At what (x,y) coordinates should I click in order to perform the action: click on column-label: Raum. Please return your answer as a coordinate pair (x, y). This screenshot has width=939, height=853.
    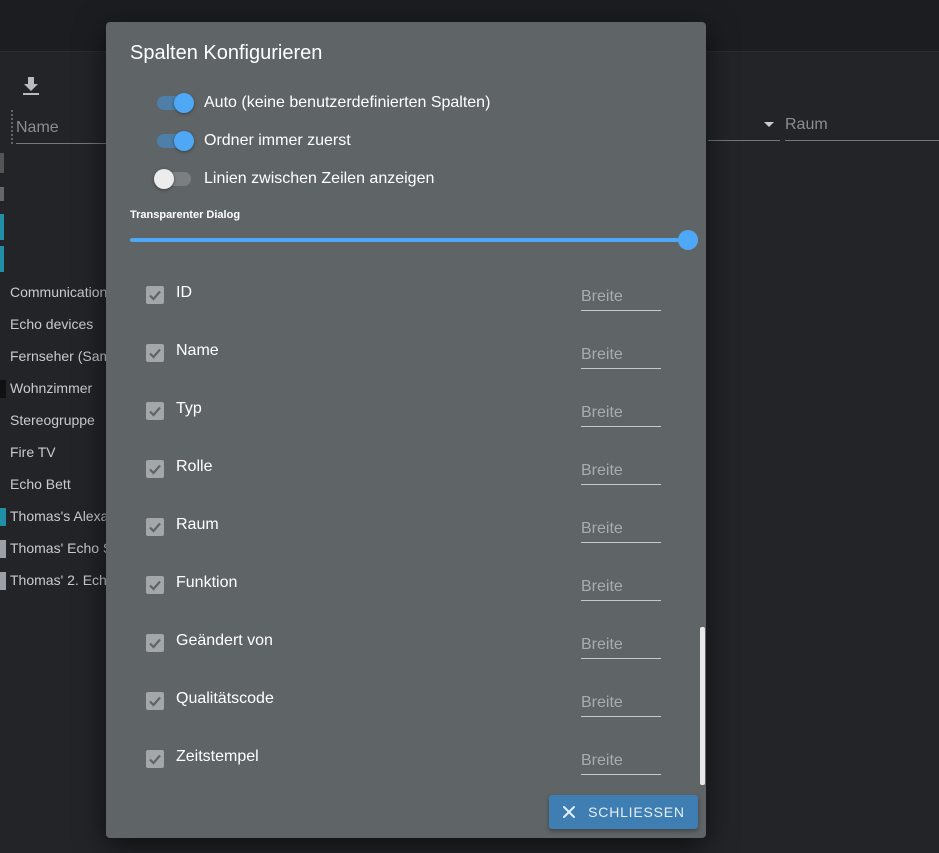
    Looking at the image, I should click on (197, 524).